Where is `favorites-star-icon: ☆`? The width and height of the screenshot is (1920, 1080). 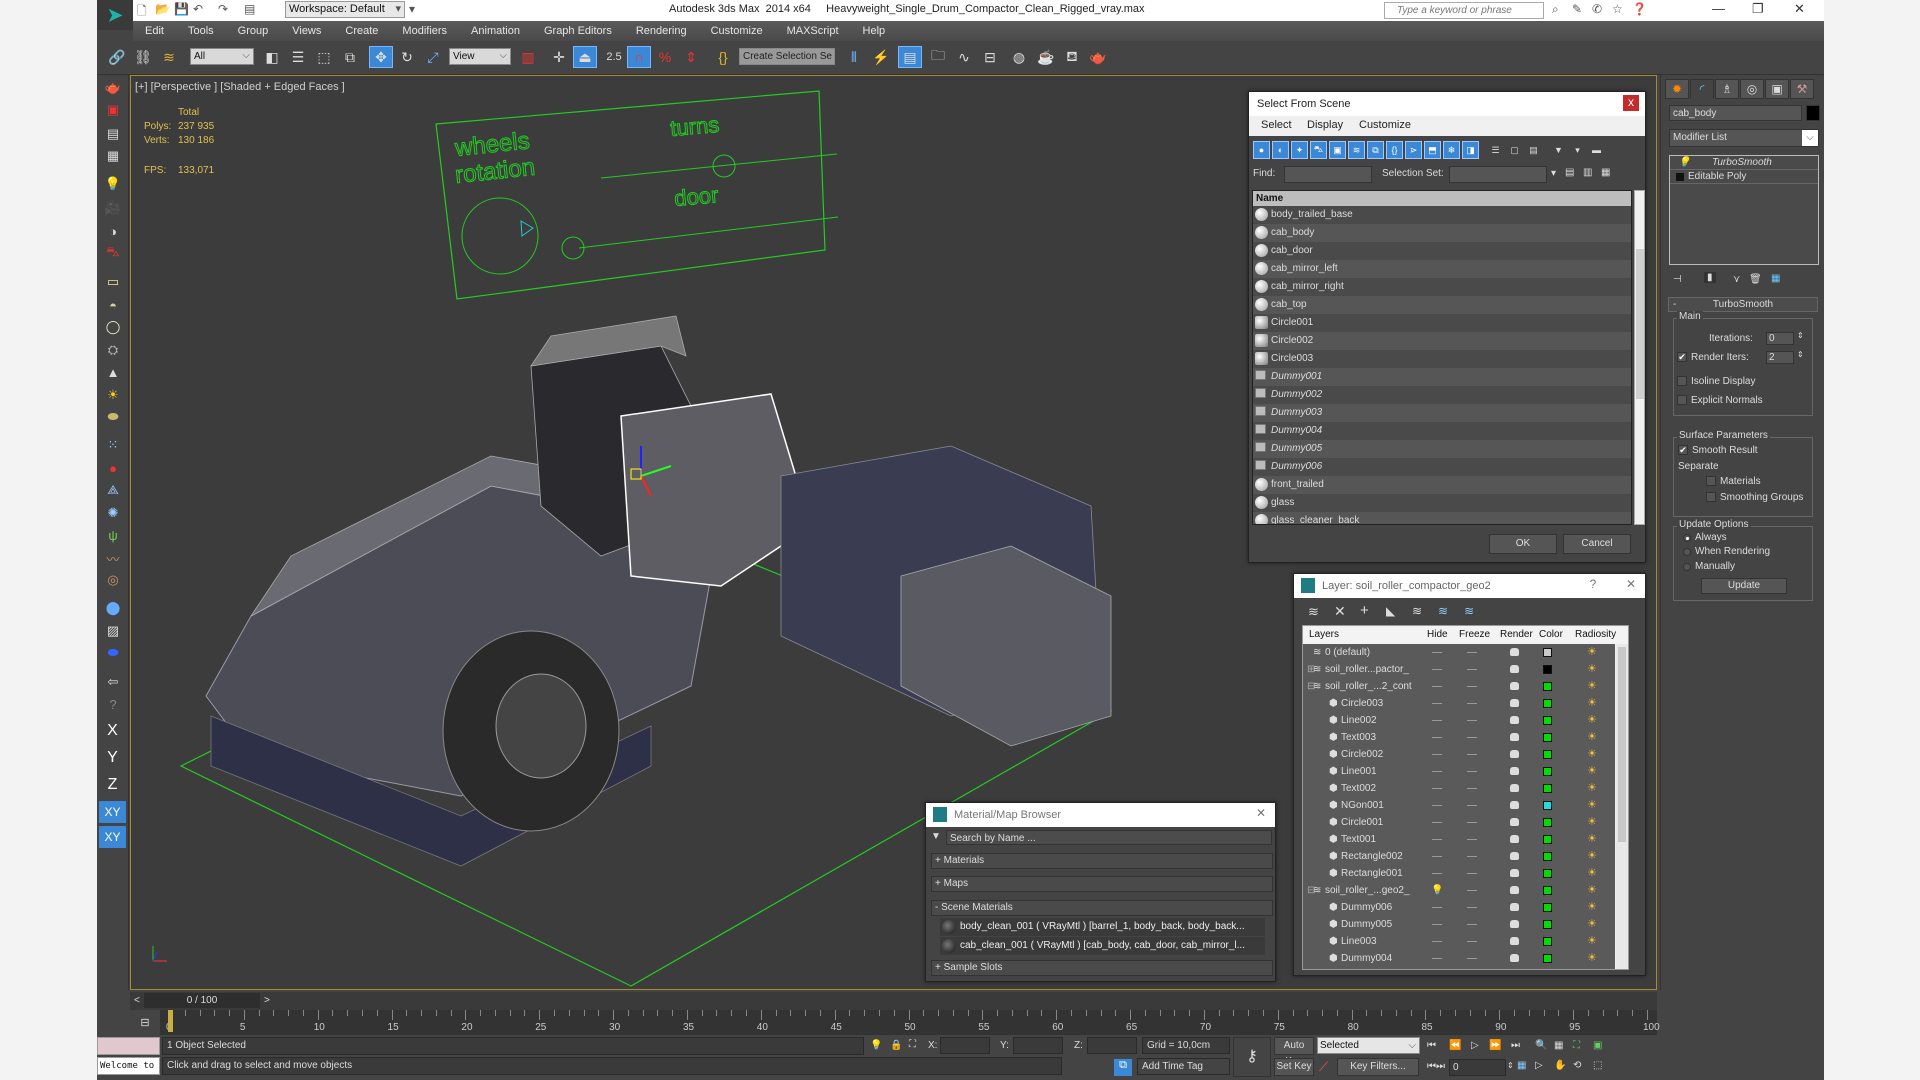
favorites-star-icon: ☆ is located at coordinates (1617, 9).